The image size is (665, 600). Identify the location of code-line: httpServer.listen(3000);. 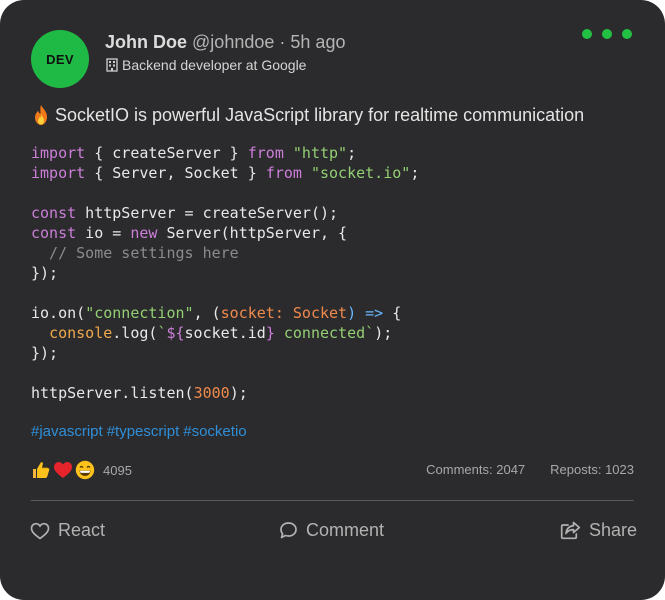
(225, 393).